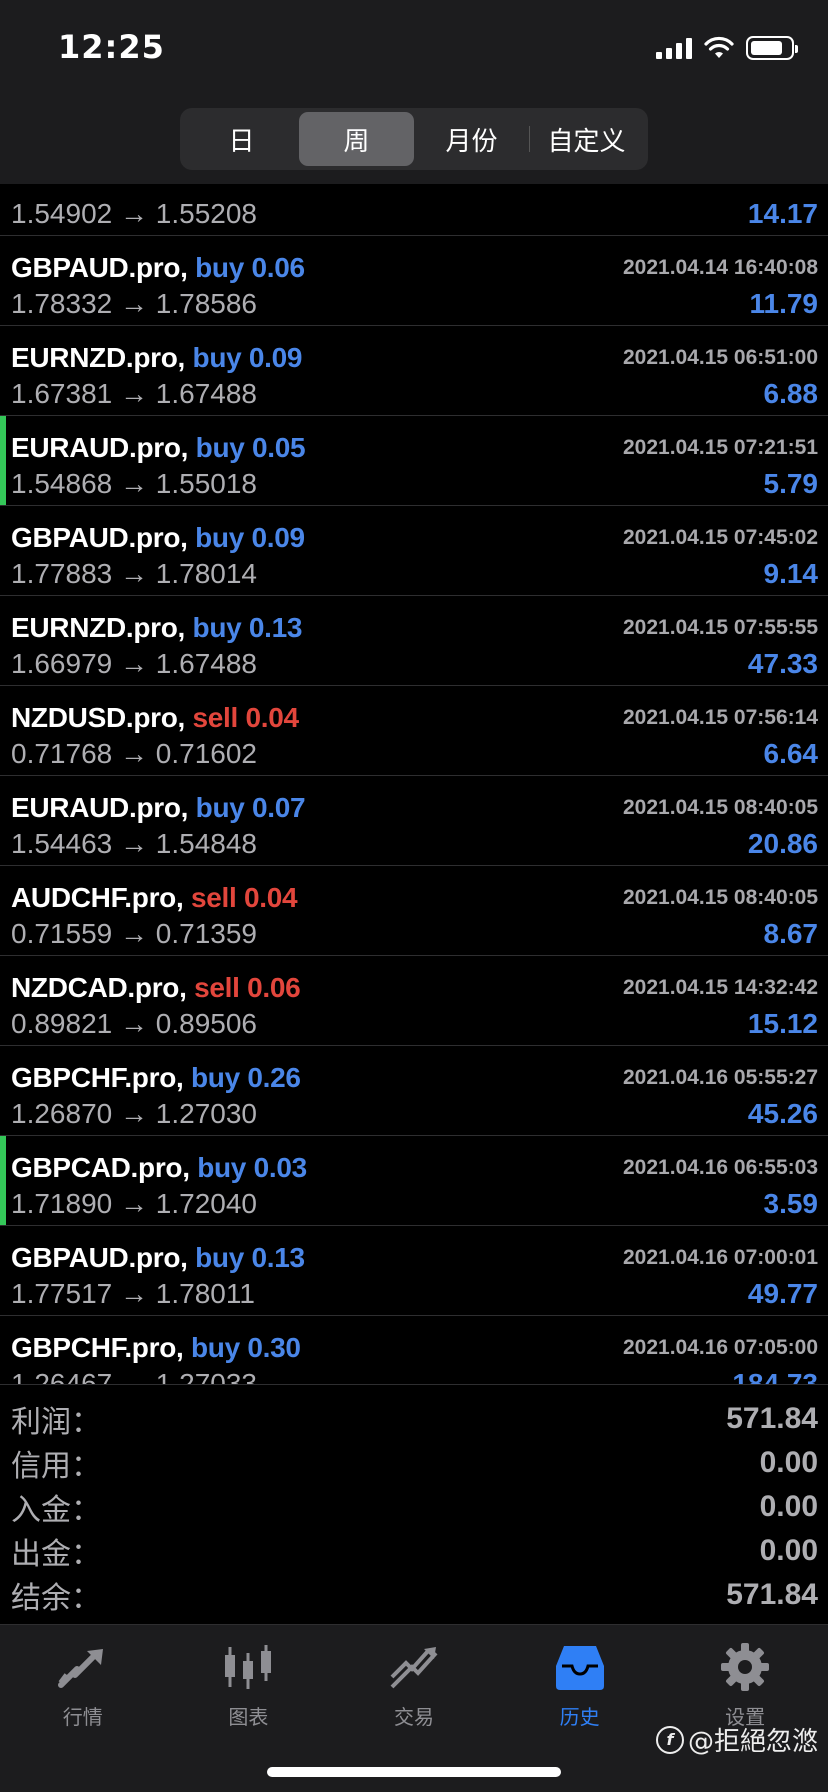  Describe the element at coordinates (275, 357) in the screenshot. I see `deal-volume: 0.09` at that location.